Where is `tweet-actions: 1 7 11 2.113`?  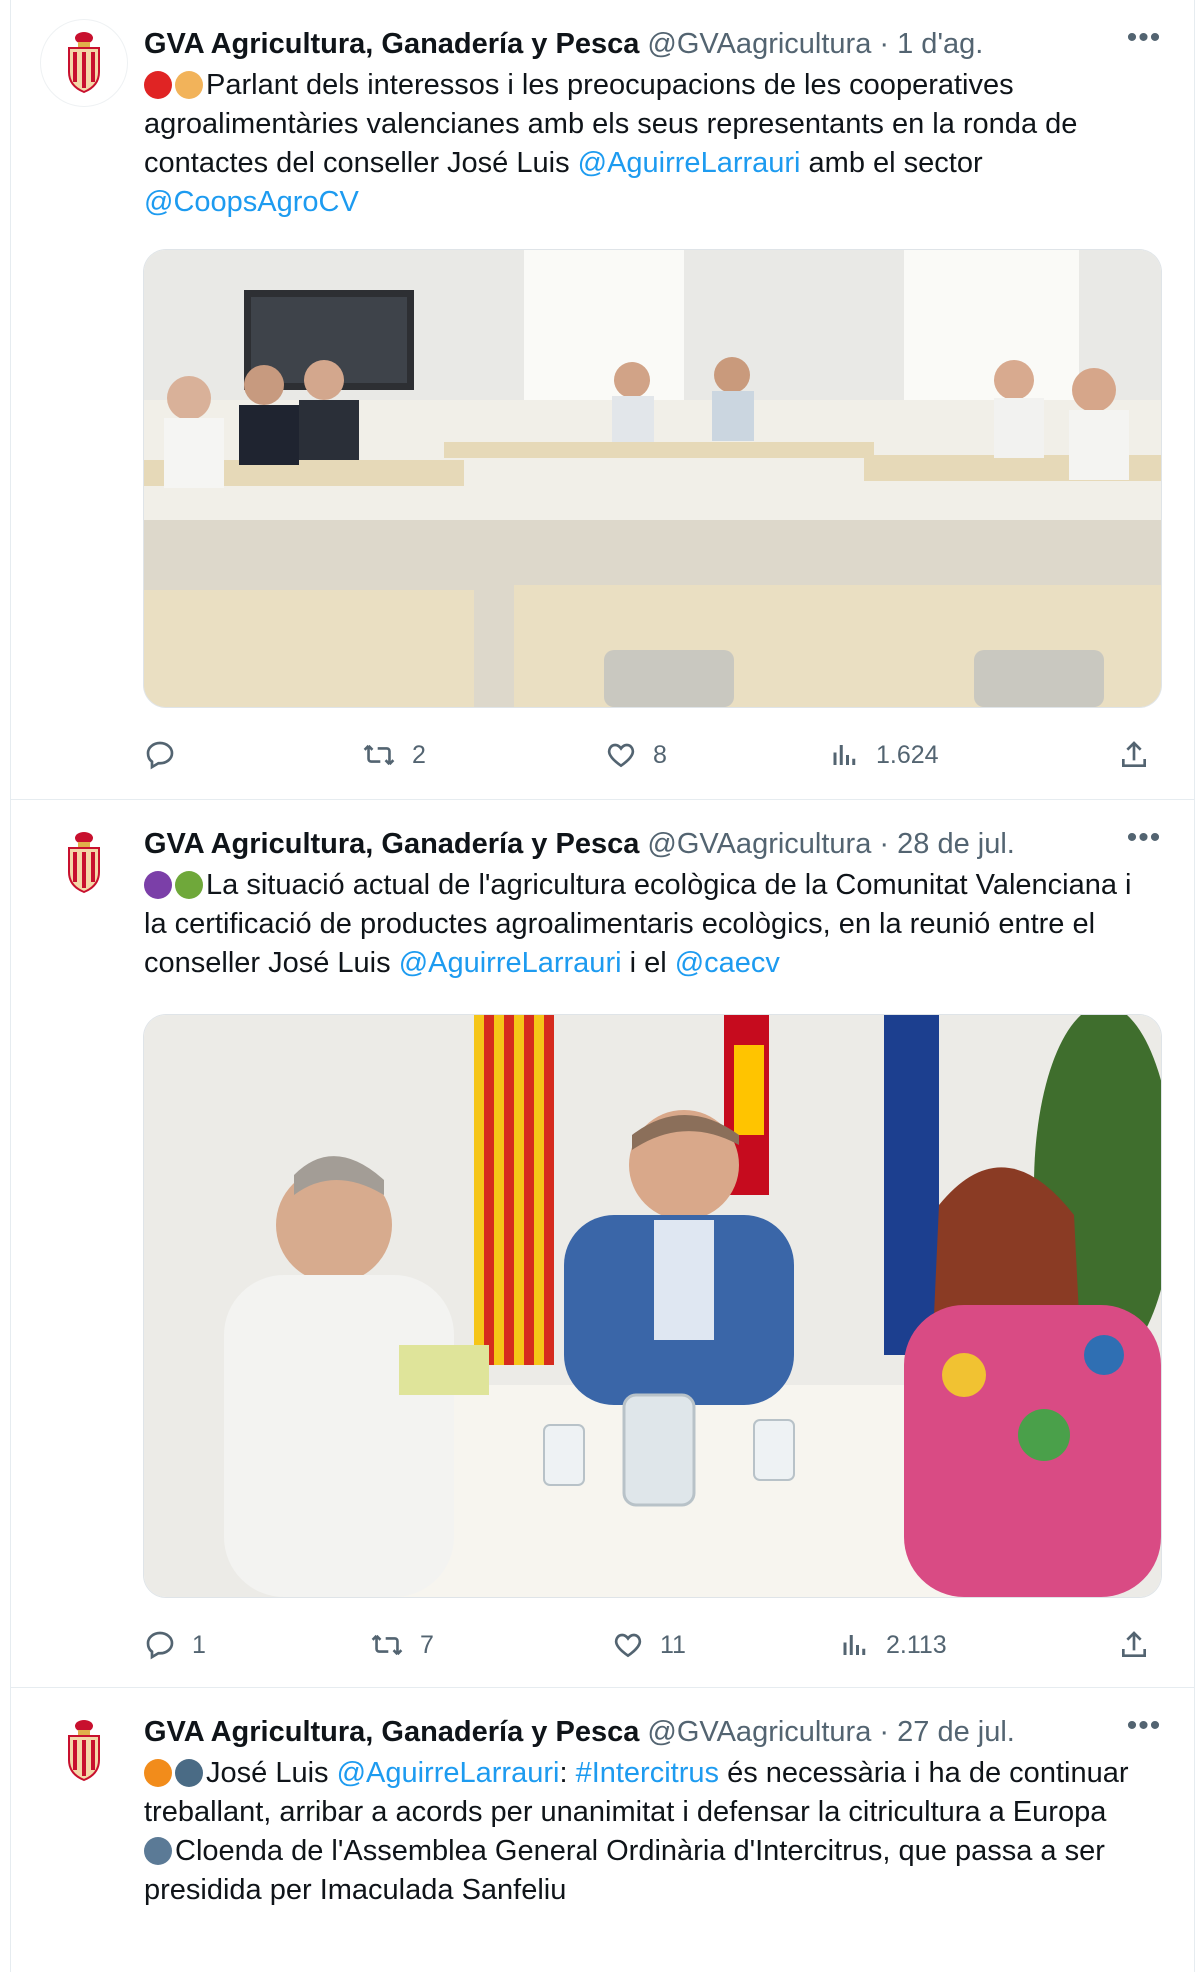 tweet-actions: 1 7 11 2.113 is located at coordinates (652, 1645).